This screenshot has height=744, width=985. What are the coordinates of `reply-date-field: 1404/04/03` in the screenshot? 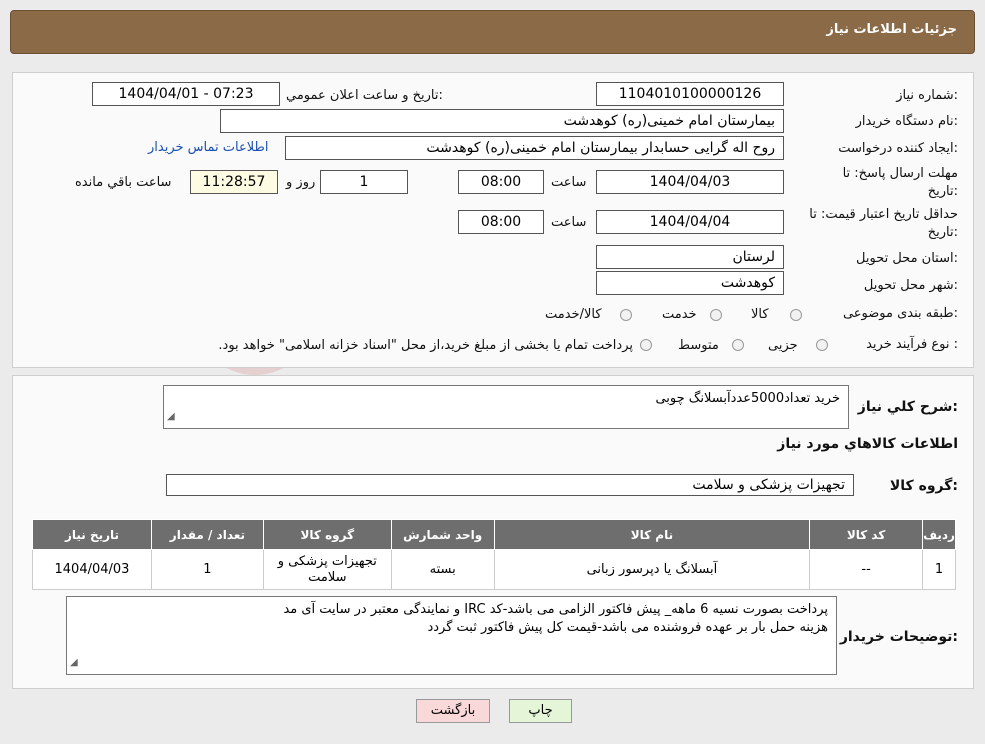 It's located at (690, 182).